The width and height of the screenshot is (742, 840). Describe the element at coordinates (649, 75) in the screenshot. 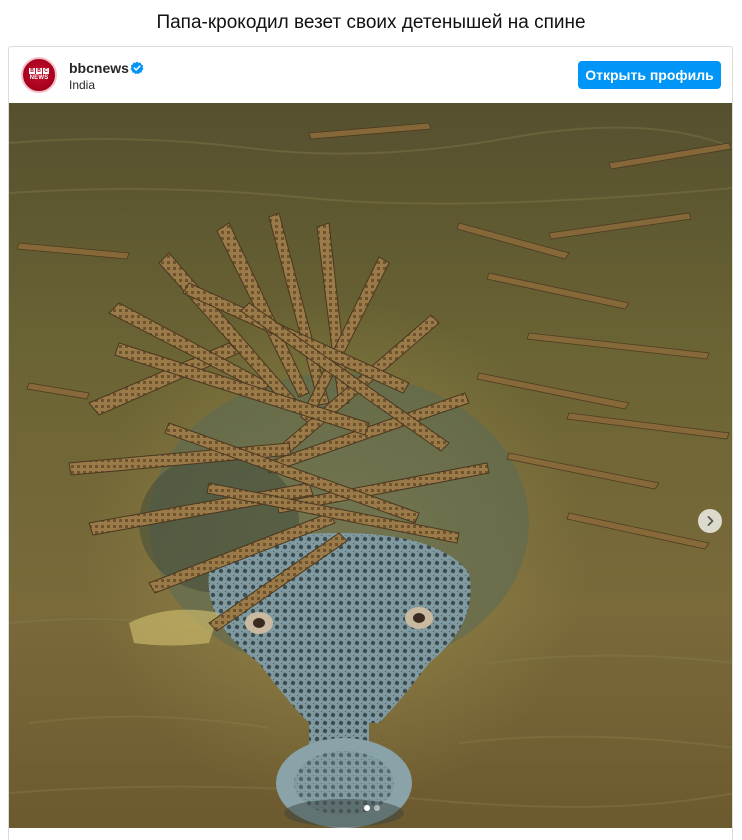

I see `open-profile-button: Открыть профиль` at that location.